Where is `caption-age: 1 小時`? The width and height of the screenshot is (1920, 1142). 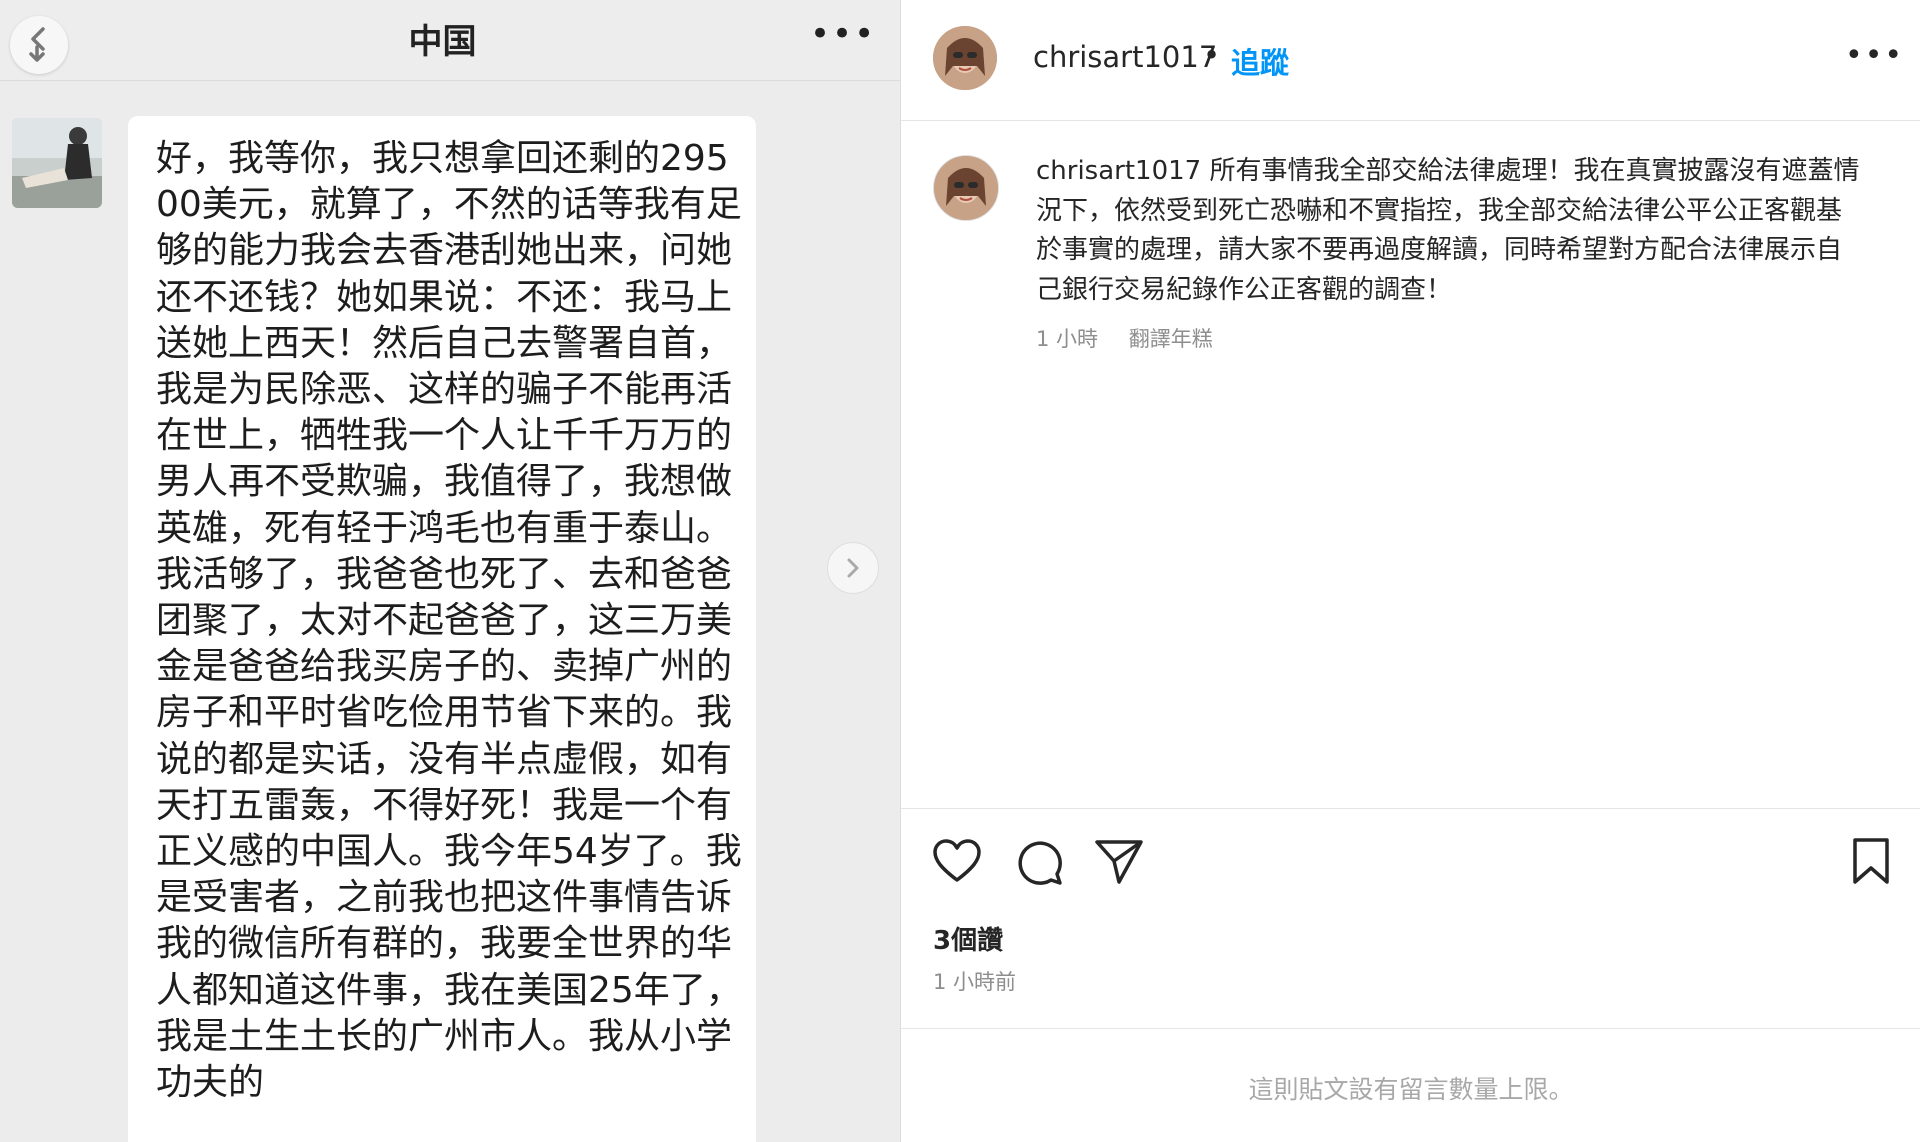
caption-age: 1 小時 is located at coordinates (1067, 339).